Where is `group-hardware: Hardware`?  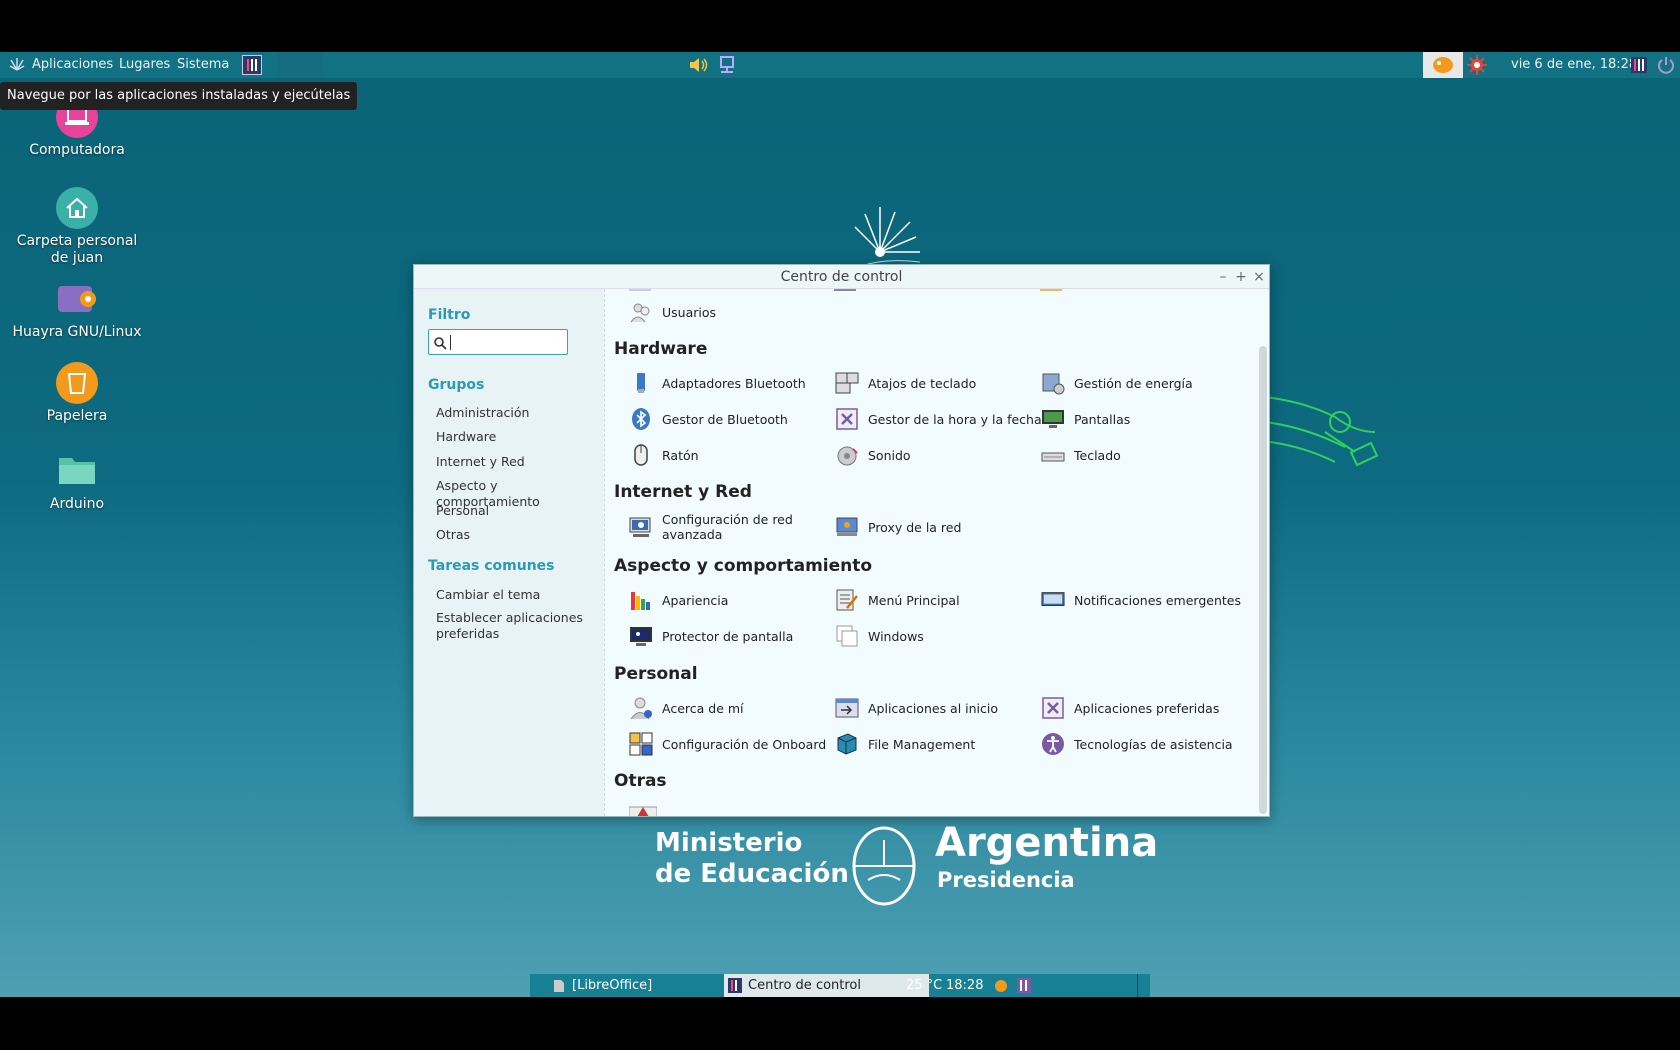
group-hardware: Hardware is located at coordinates (466, 437).